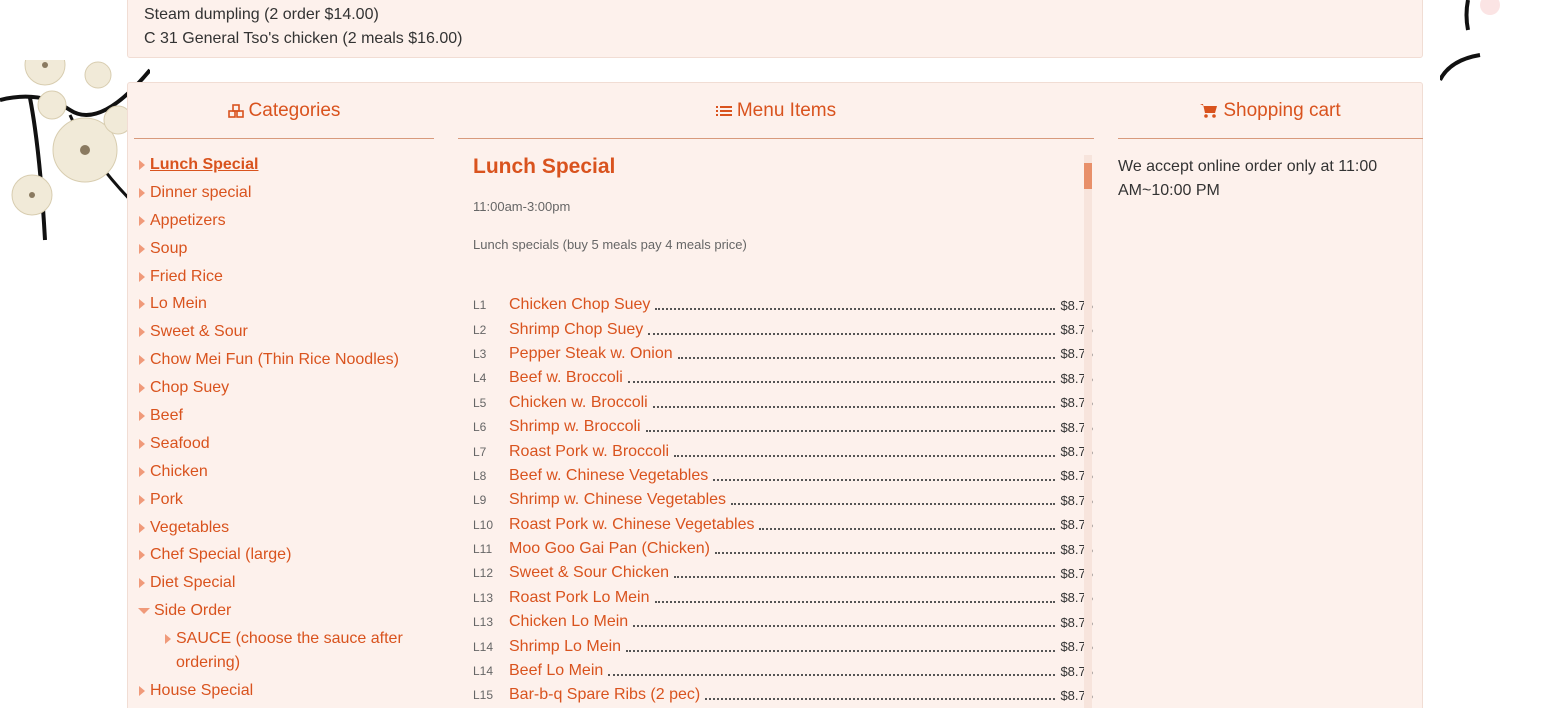 The height and width of the screenshot is (708, 1550). What do you see at coordinates (565, 647) in the screenshot?
I see `menu-item-name: Shrimp Lo Mein` at bounding box center [565, 647].